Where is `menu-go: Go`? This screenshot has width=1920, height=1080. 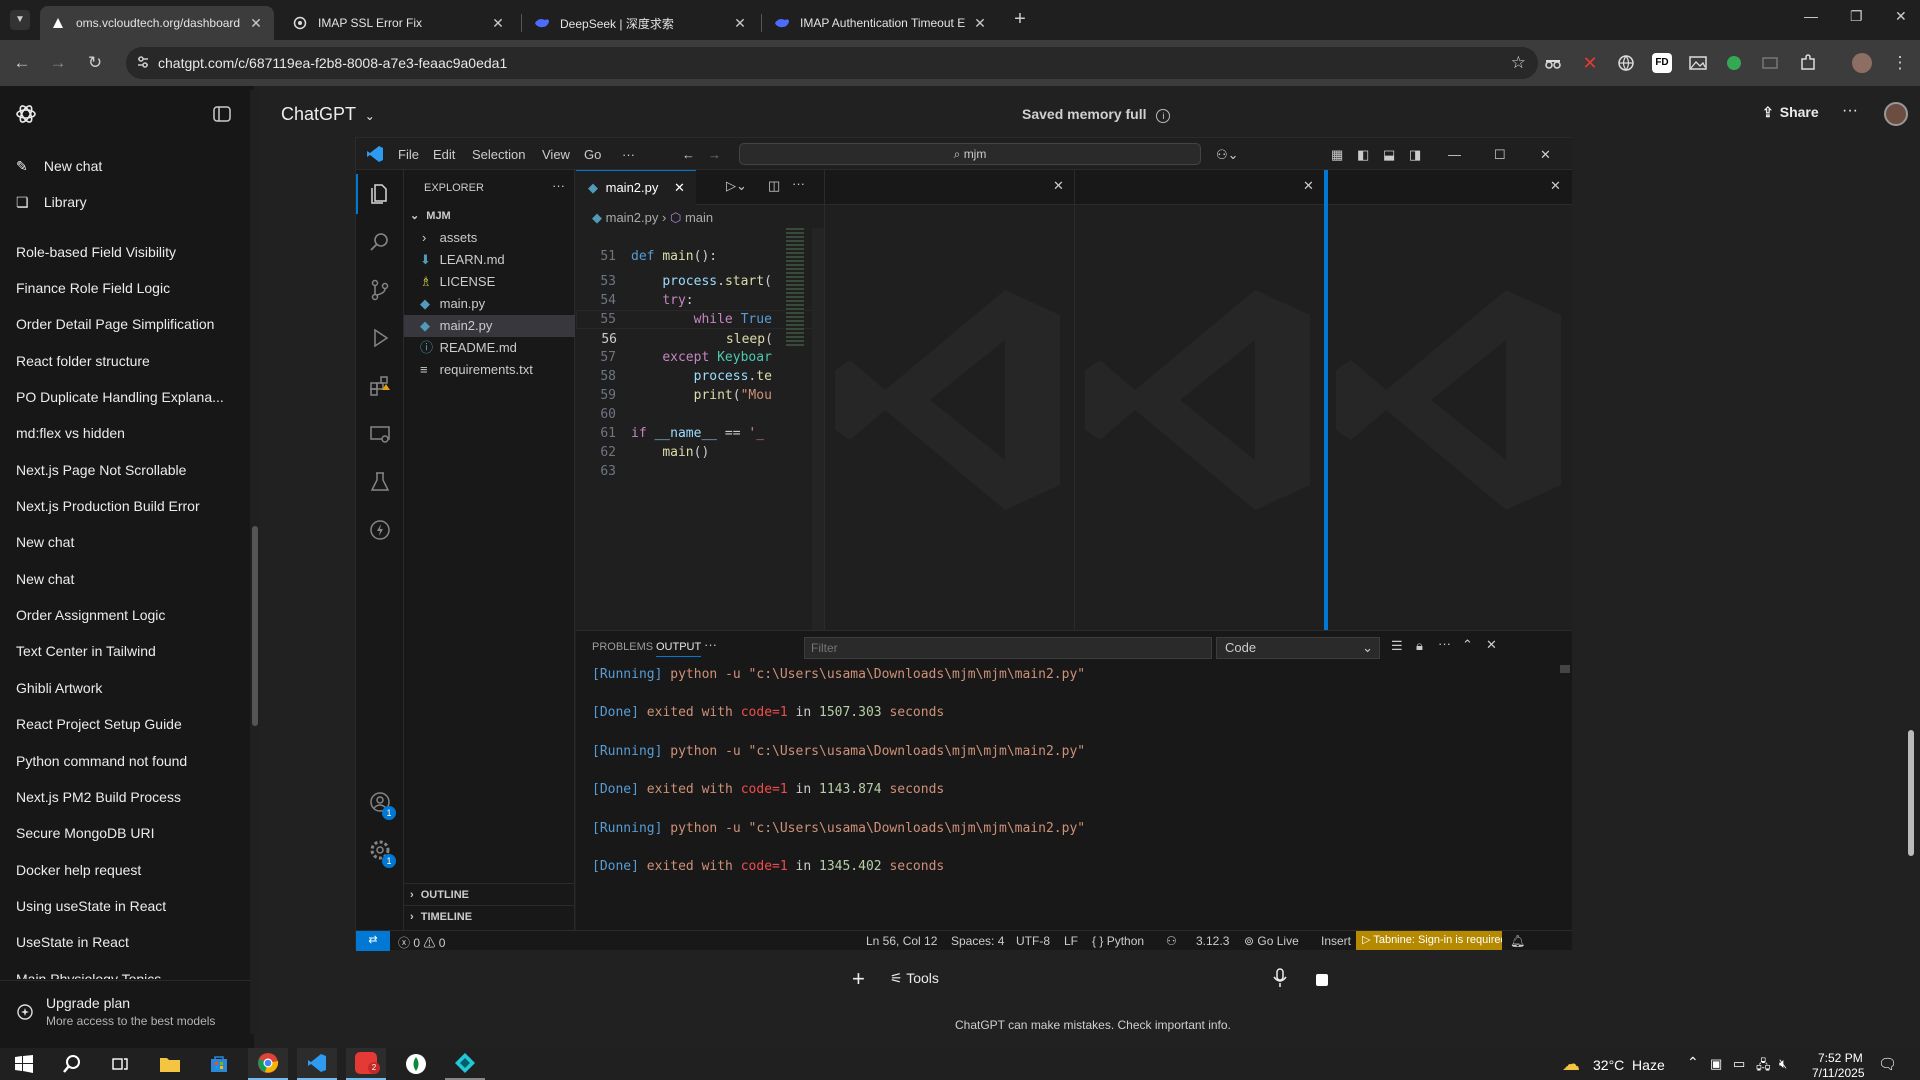 menu-go: Go is located at coordinates (592, 154).